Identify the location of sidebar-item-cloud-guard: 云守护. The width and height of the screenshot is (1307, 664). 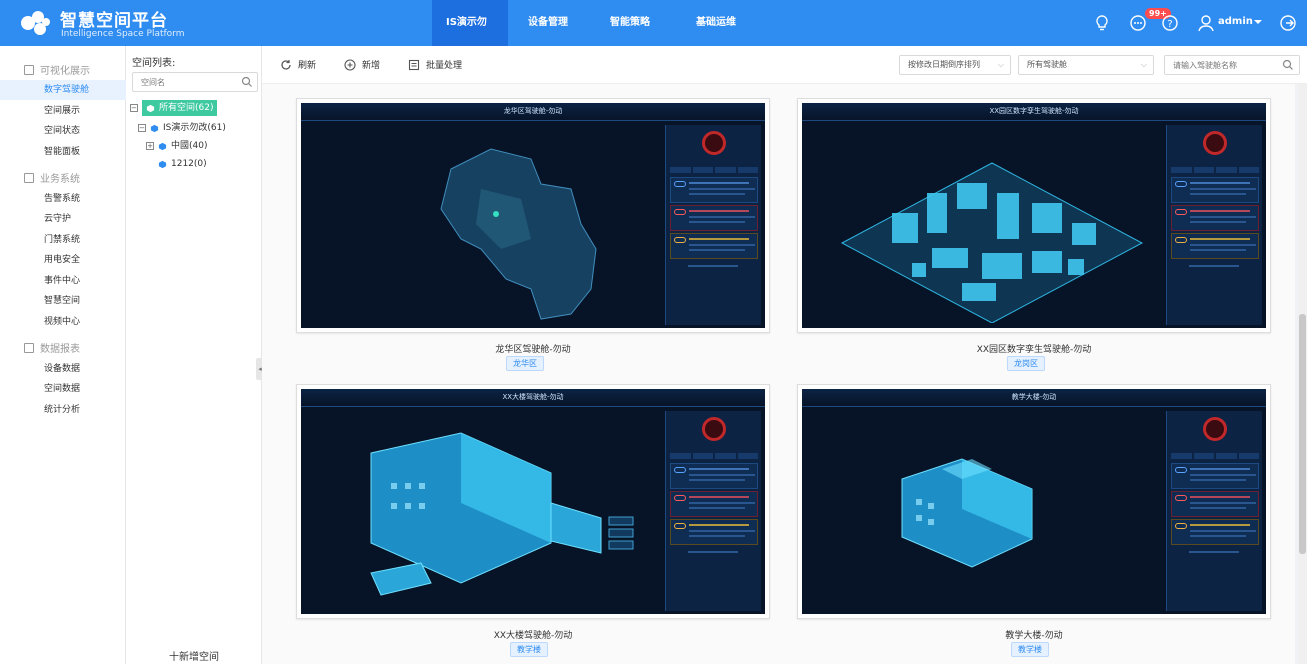
(63, 219).